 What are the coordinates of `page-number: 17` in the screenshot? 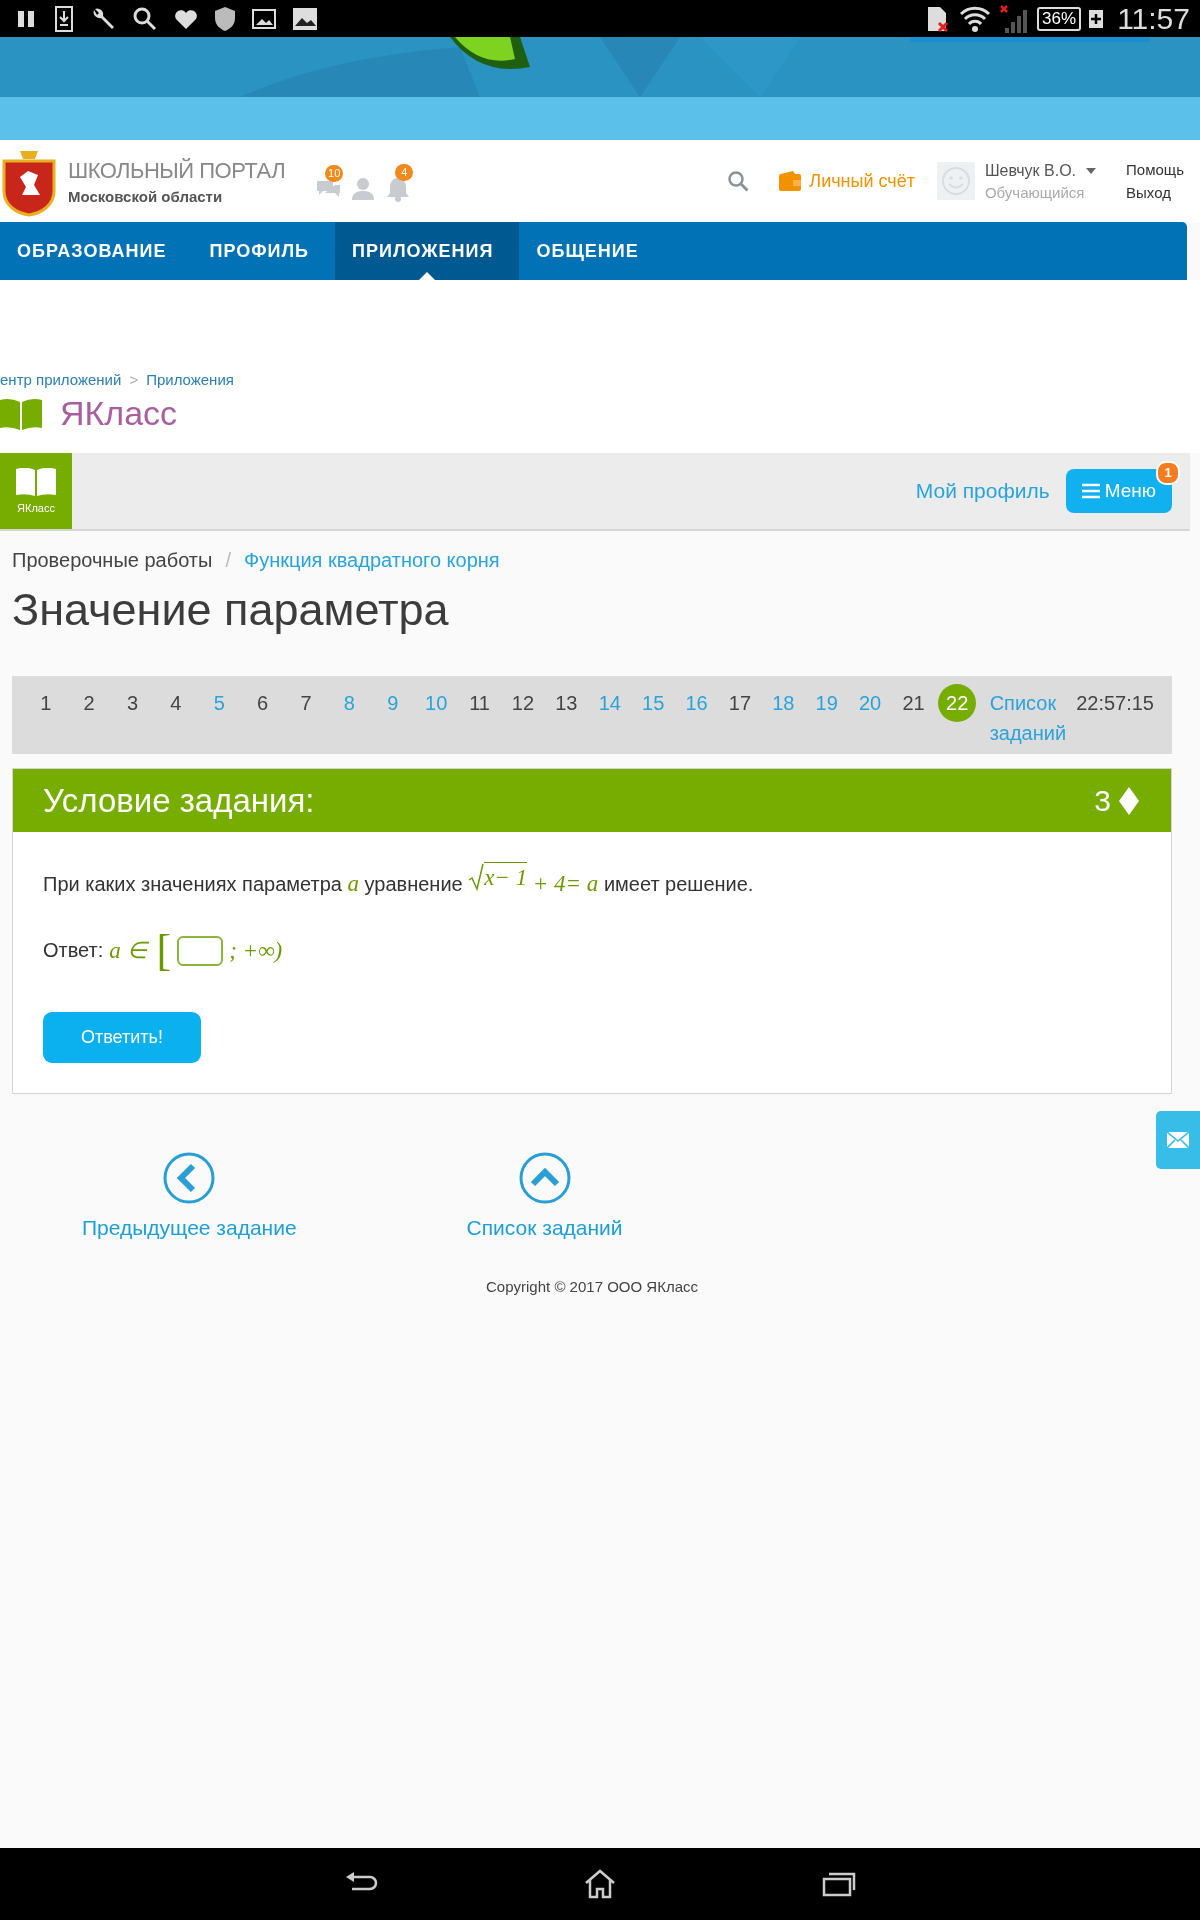 It's located at (740, 703).